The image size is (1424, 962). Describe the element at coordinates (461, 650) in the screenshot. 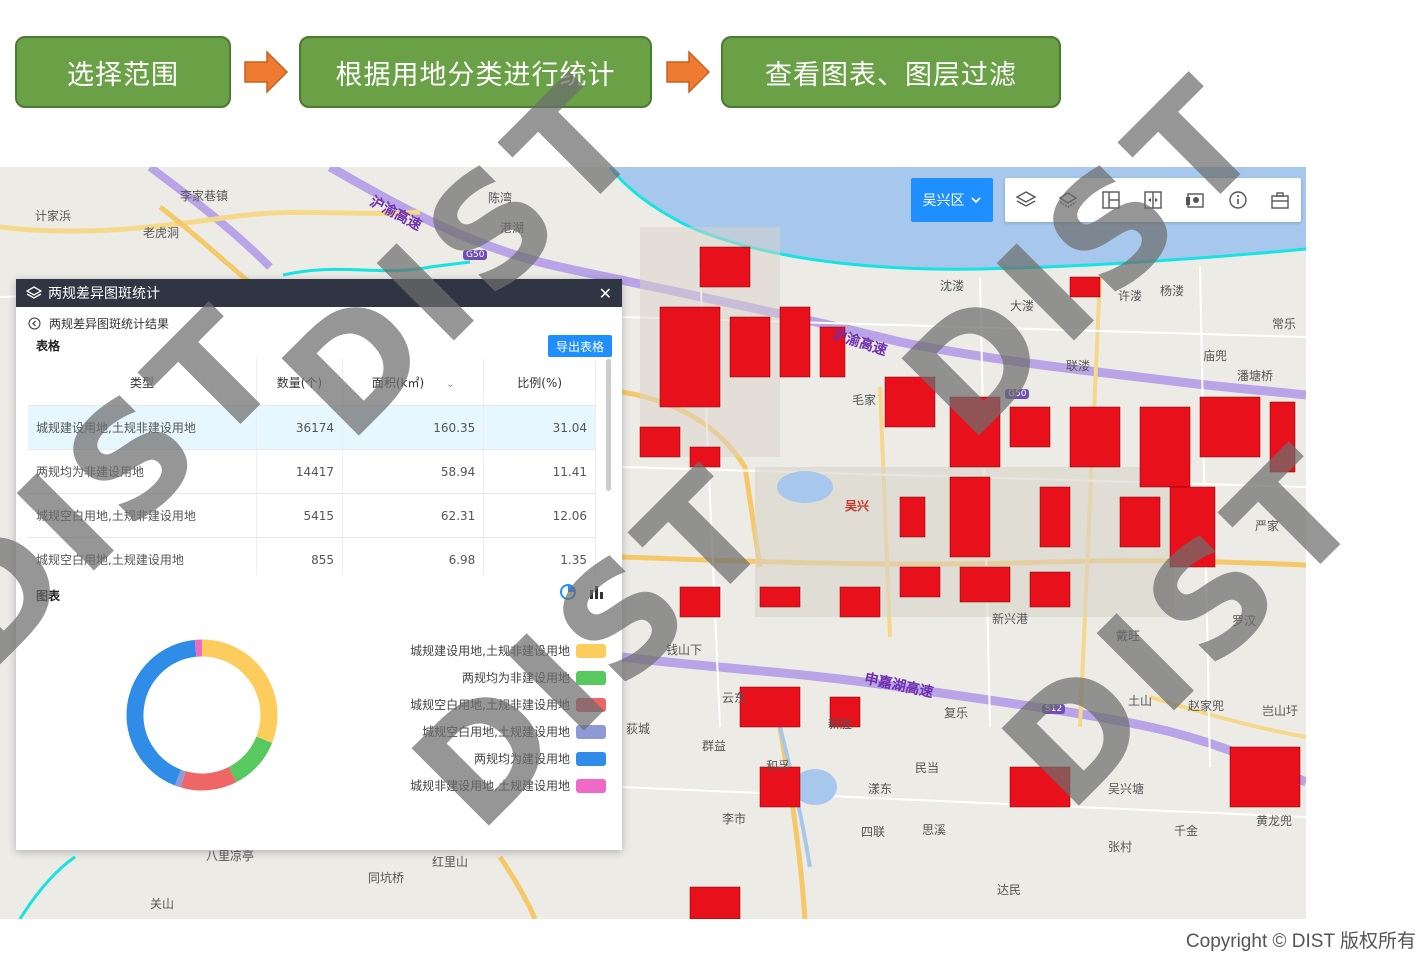

I see `legend-item: 城规建设用地,土规非建设用地` at that location.